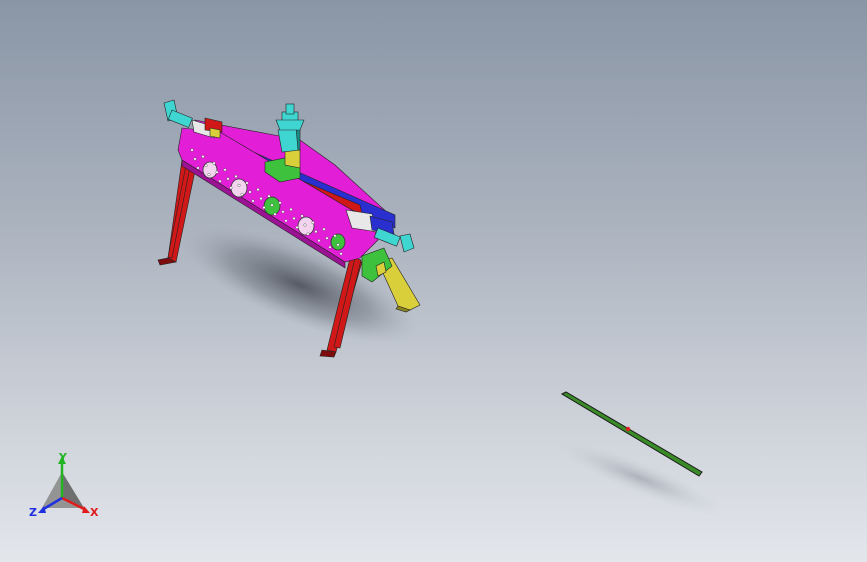 The width and height of the screenshot is (867, 562). Describe the element at coordinates (628, 429) in the screenshot. I see `rod-origin-marker` at that location.